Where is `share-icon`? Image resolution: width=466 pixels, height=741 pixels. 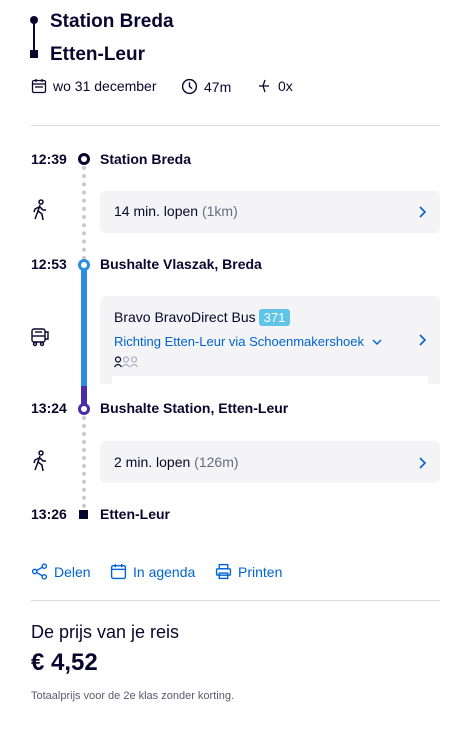
share-icon is located at coordinates (39, 571).